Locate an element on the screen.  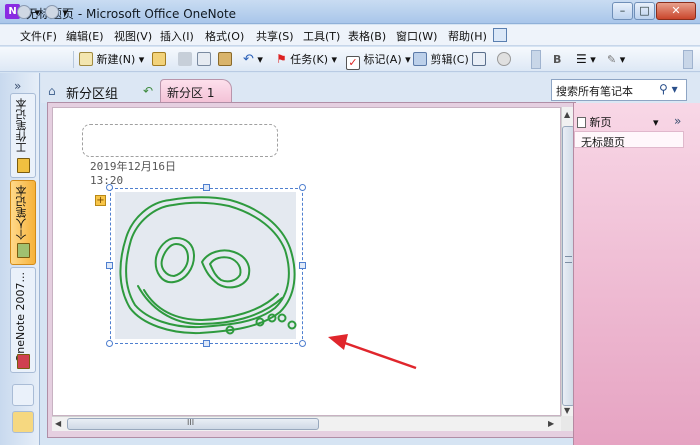
formatting-toolbar-options is located at coordinates (688, 59).